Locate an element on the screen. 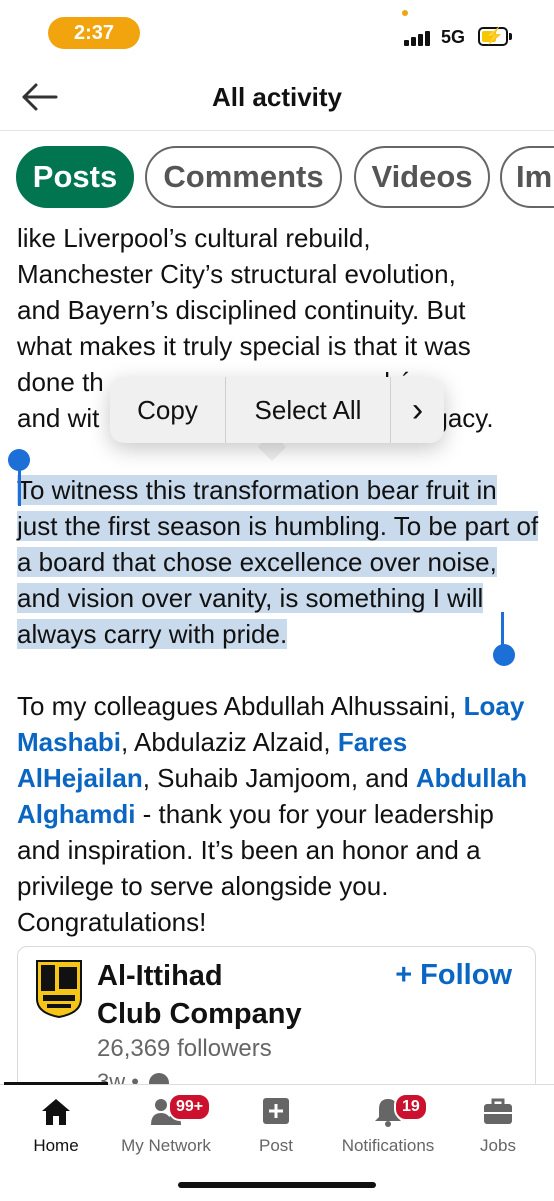 The height and width of the screenshot is (1201, 554). post-line: like Liverpool’s cultural rebuild, is located at coordinates (194, 238).